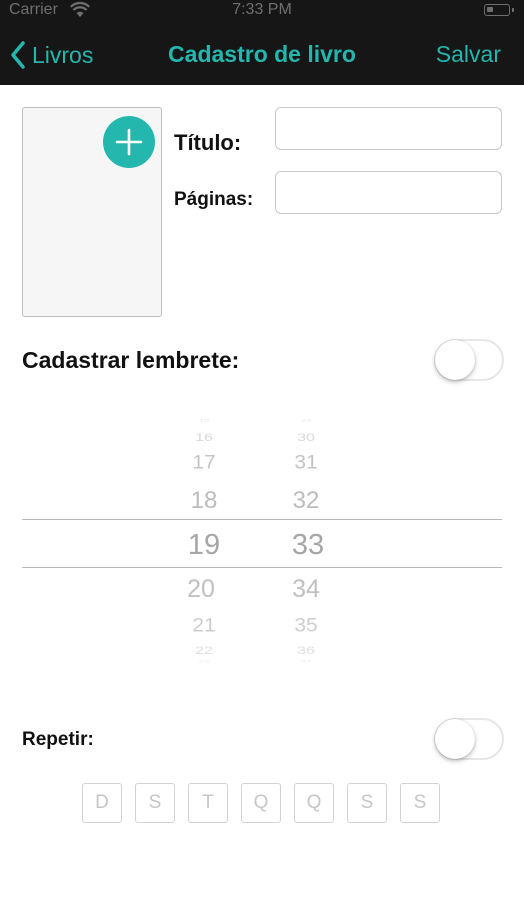  What do you see at coordinates (306, 500) in the screenshot?
I see `picker-minute-item: 32` at bounding box center [306, 500].